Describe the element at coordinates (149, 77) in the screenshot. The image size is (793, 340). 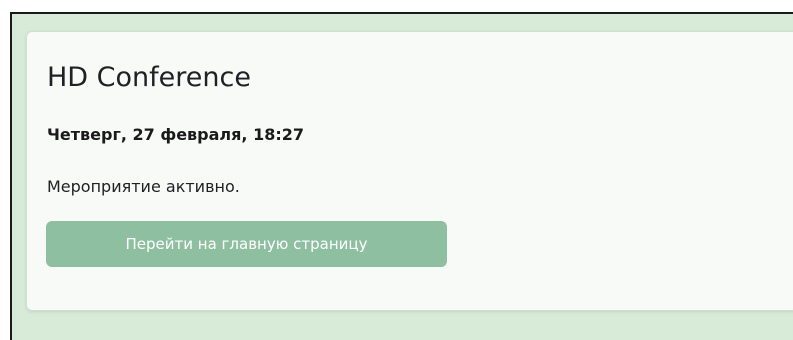
I see `event-title: HD Conference` at that location.